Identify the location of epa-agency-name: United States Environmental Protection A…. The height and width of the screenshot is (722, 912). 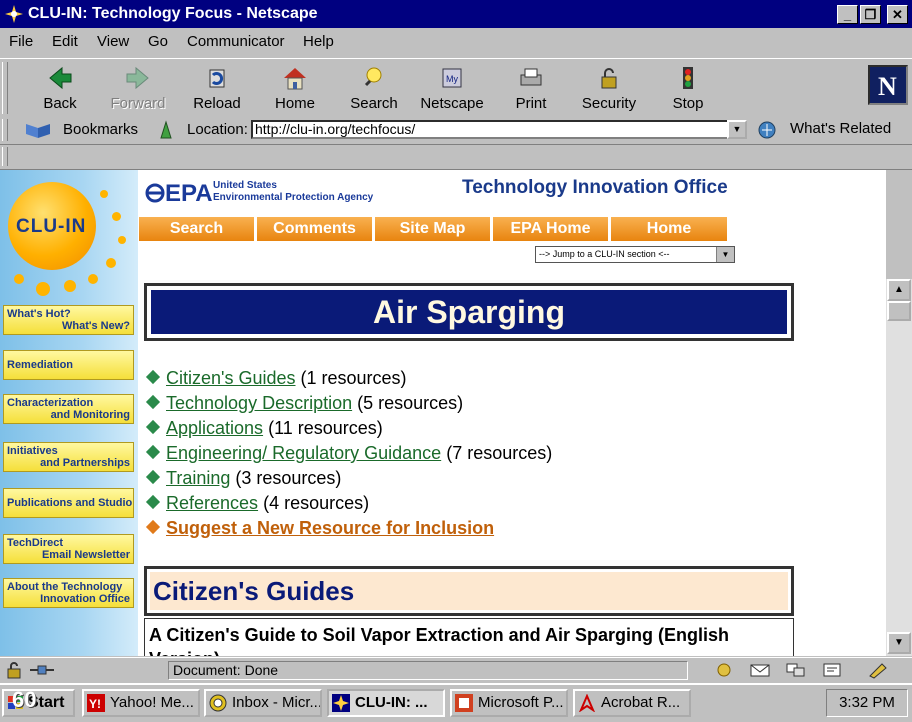
(293, 191).